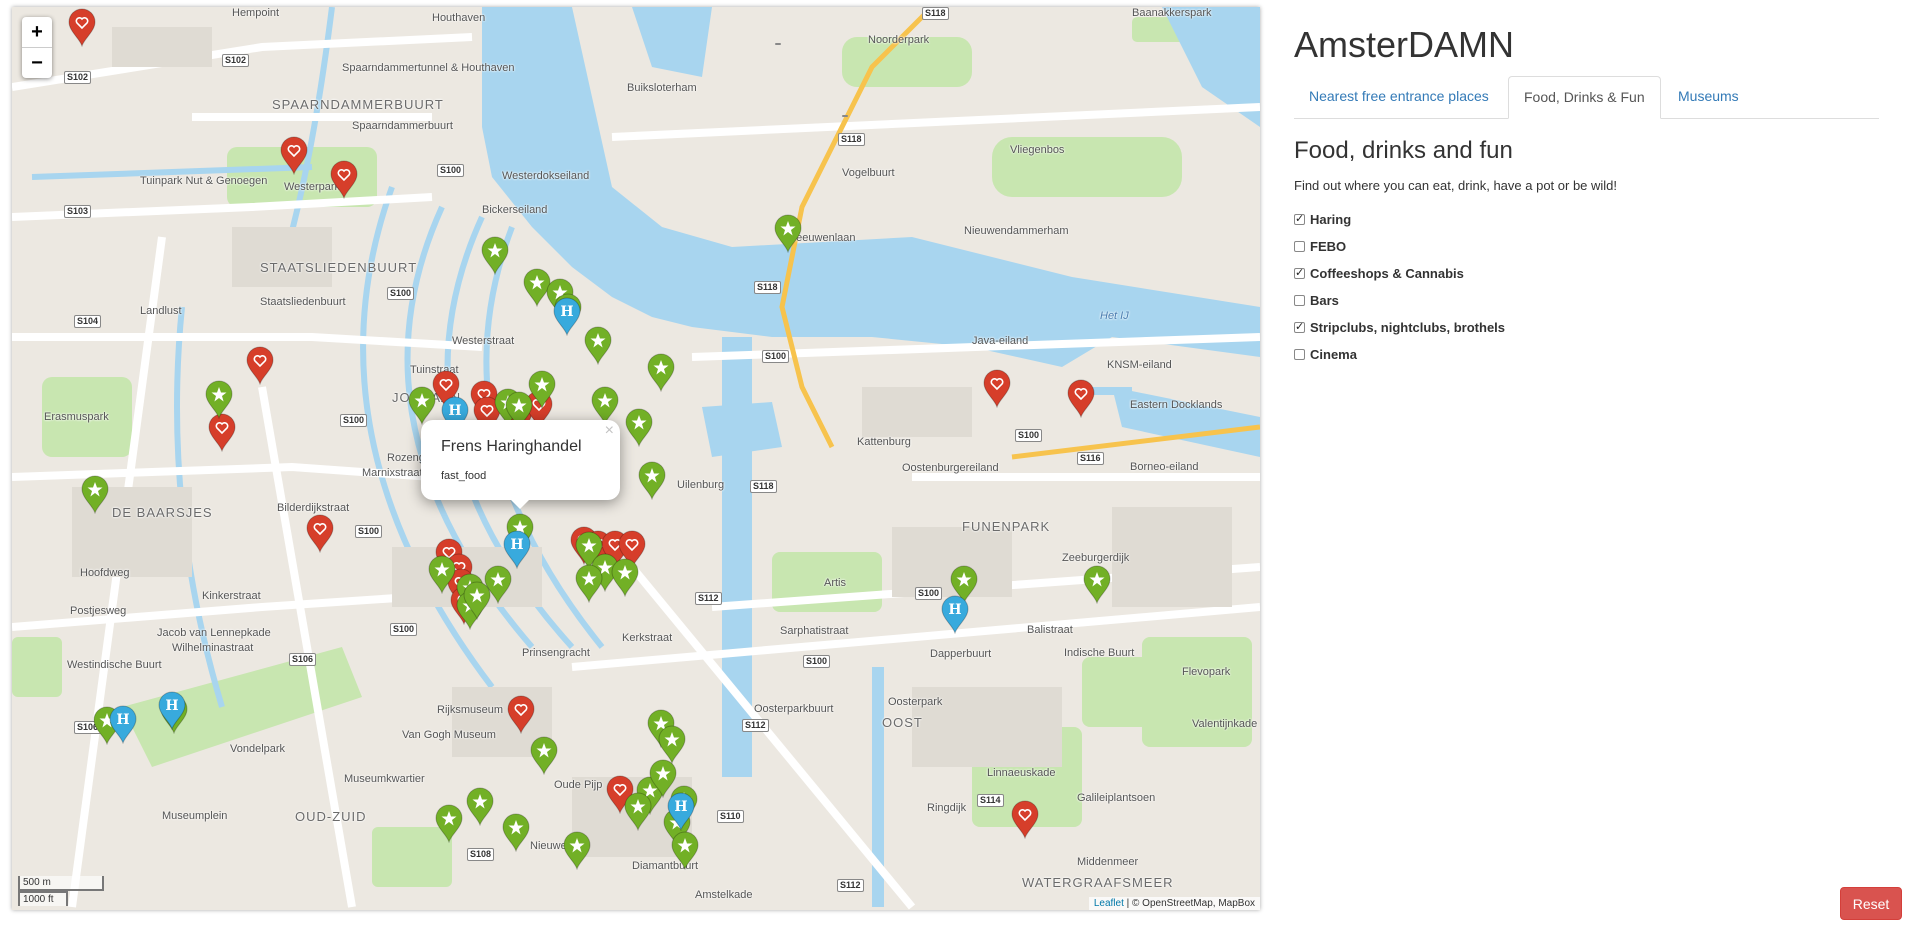 This screenshot has height=928, width=1910. Describe the element at coordinates (1324, 300) in the screenshot. I see `option-label: Bars` at that location.